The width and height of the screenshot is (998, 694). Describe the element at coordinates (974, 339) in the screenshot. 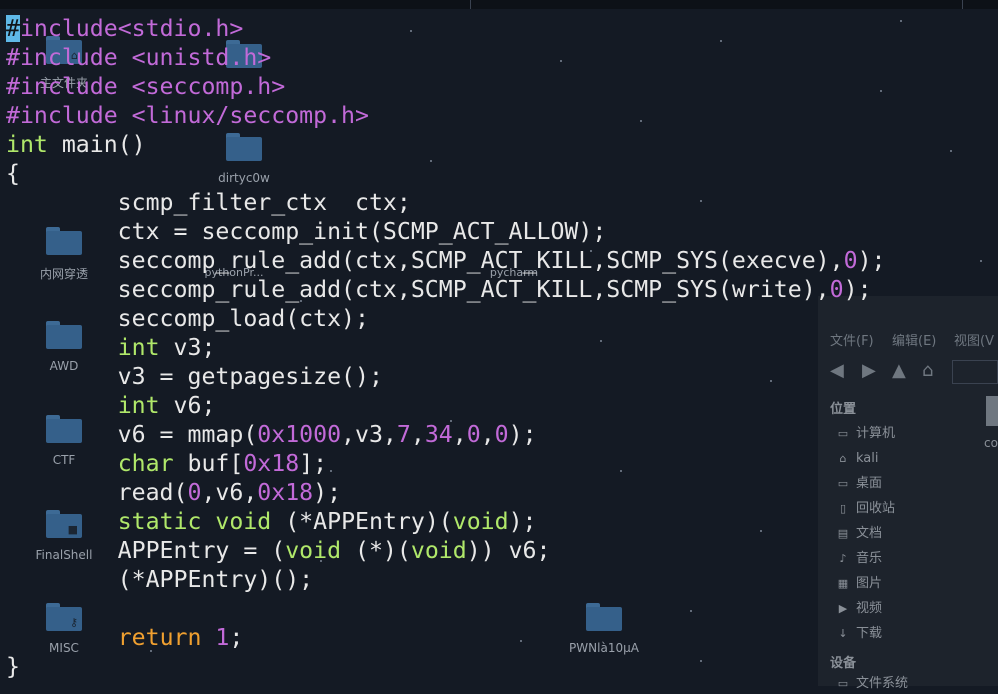

I see `menu-view: 视图(V` at that location.